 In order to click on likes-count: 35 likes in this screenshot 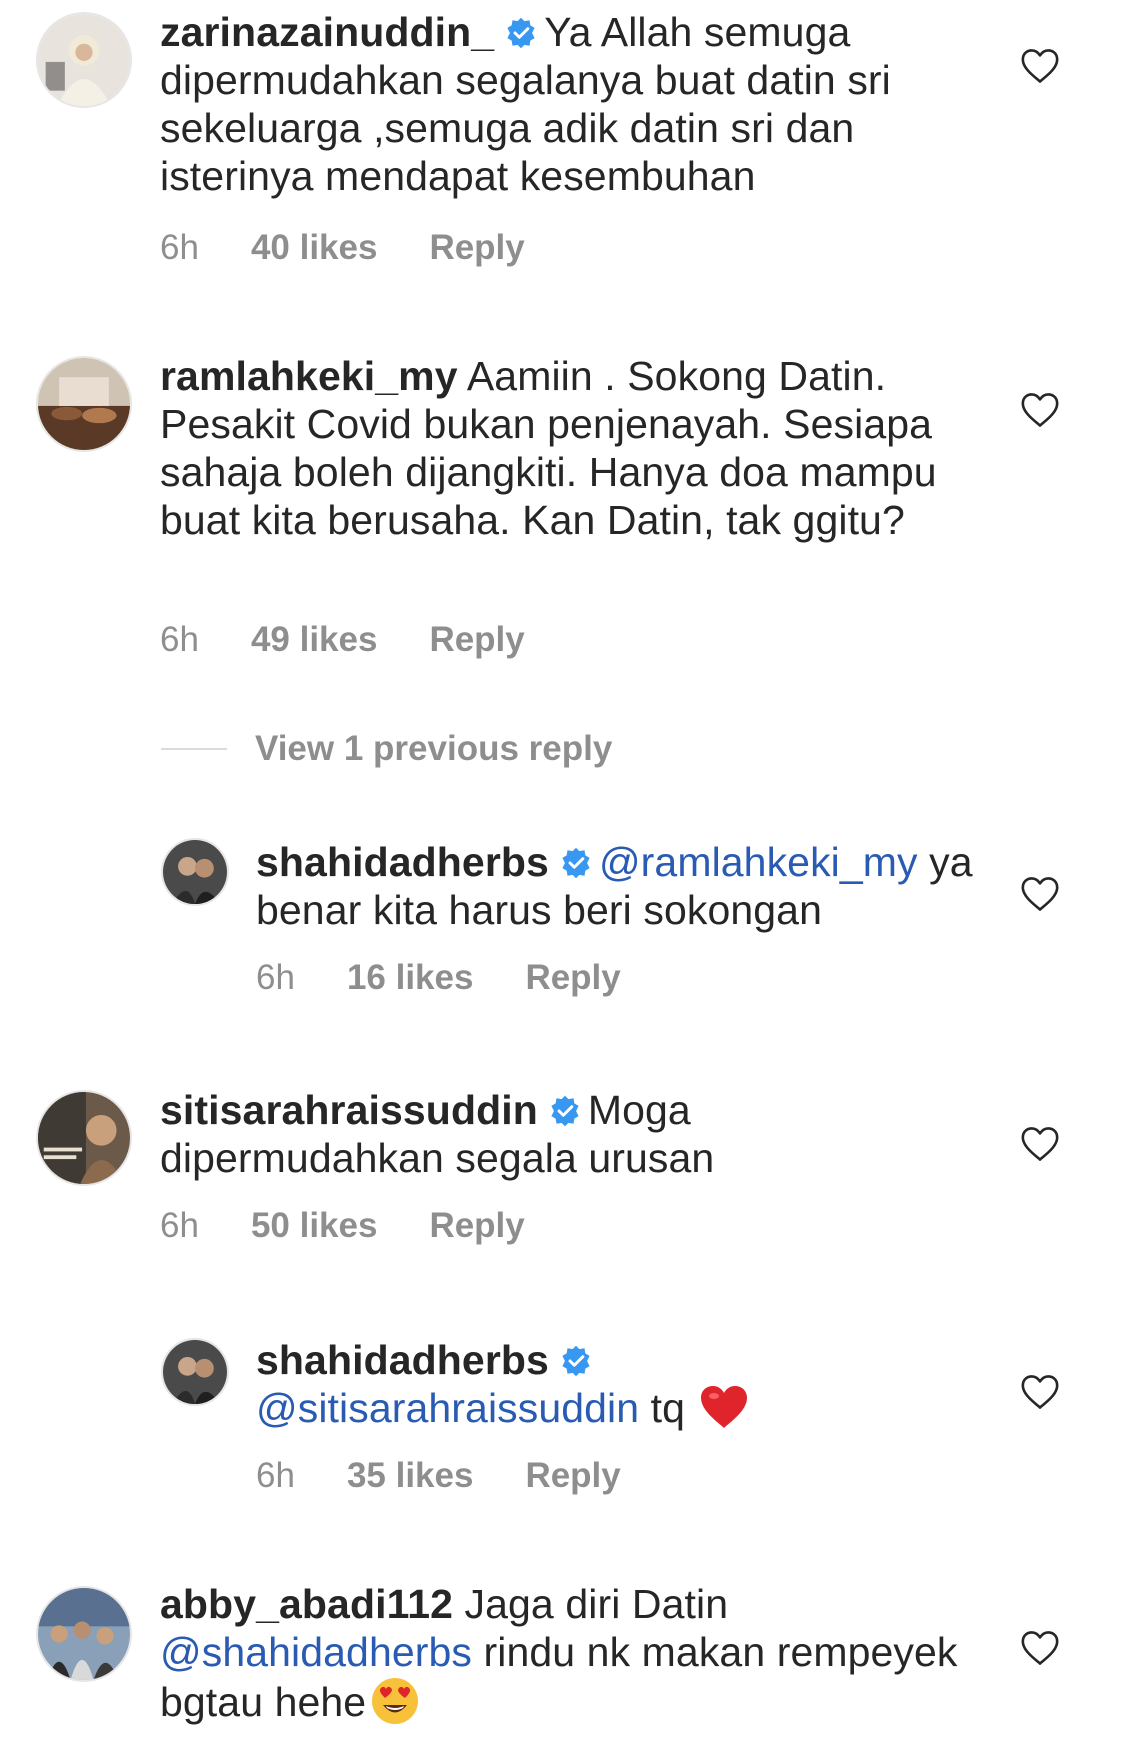, I will do `click(410, 1476)`.